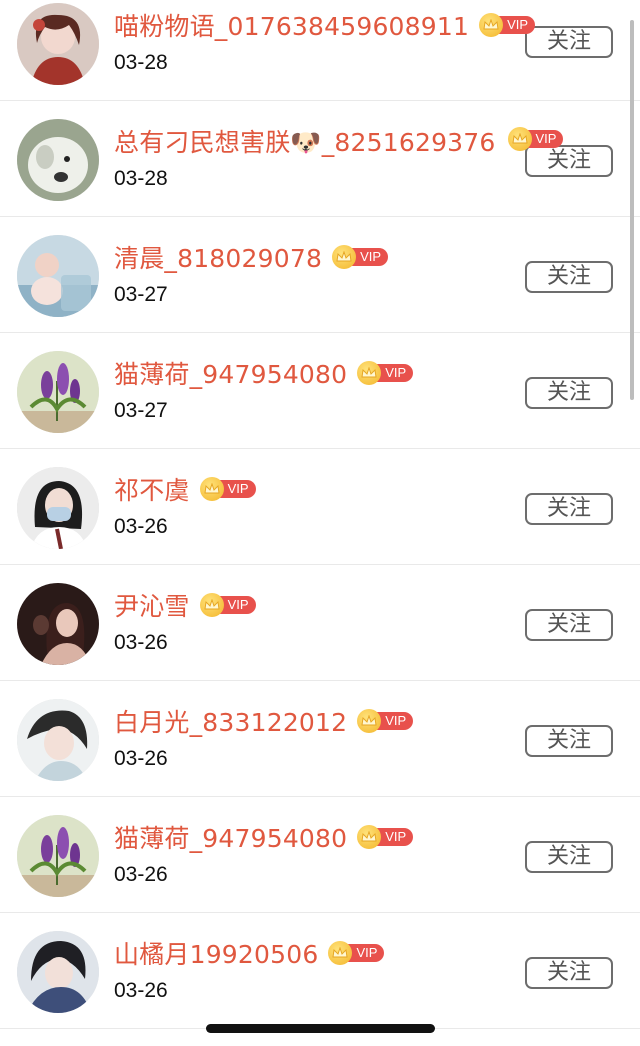 The image size is (640, 1046). What do you see at coordinates (320, 50) in the screenshot?
I see `list-item: 喵粉物语_017638459608911 VIP 03-28 关注` at bounding box center [320, 50].